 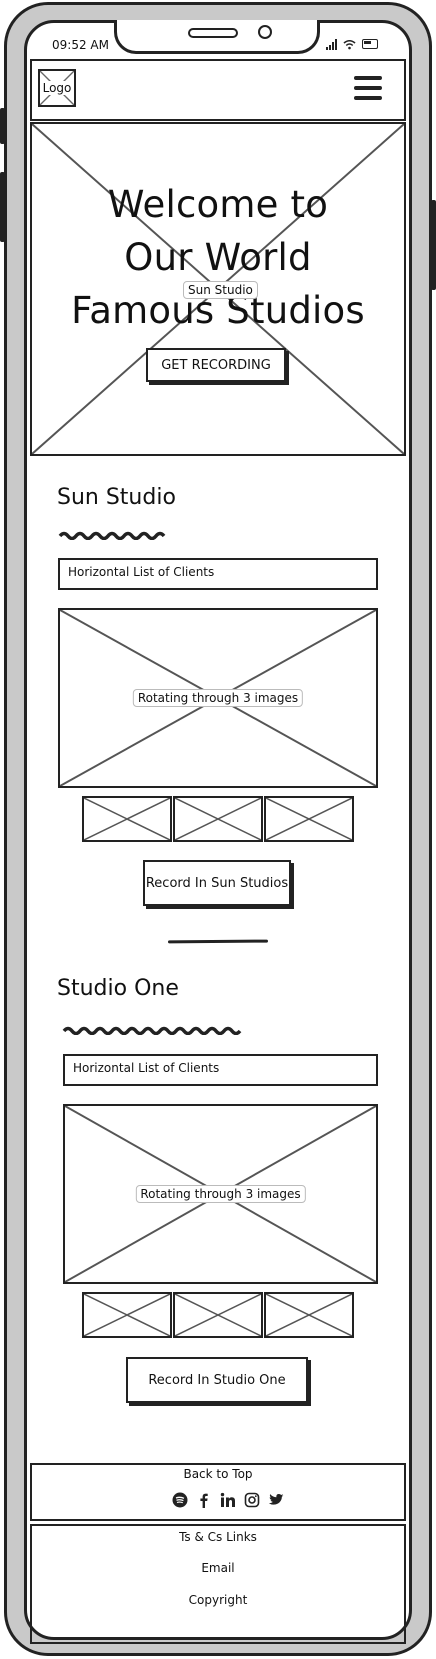 What do you see at coordinates (220, 290) in the screenshot?
I see `hero-image-label: Sun Studio` at bounding box center [220, 290].